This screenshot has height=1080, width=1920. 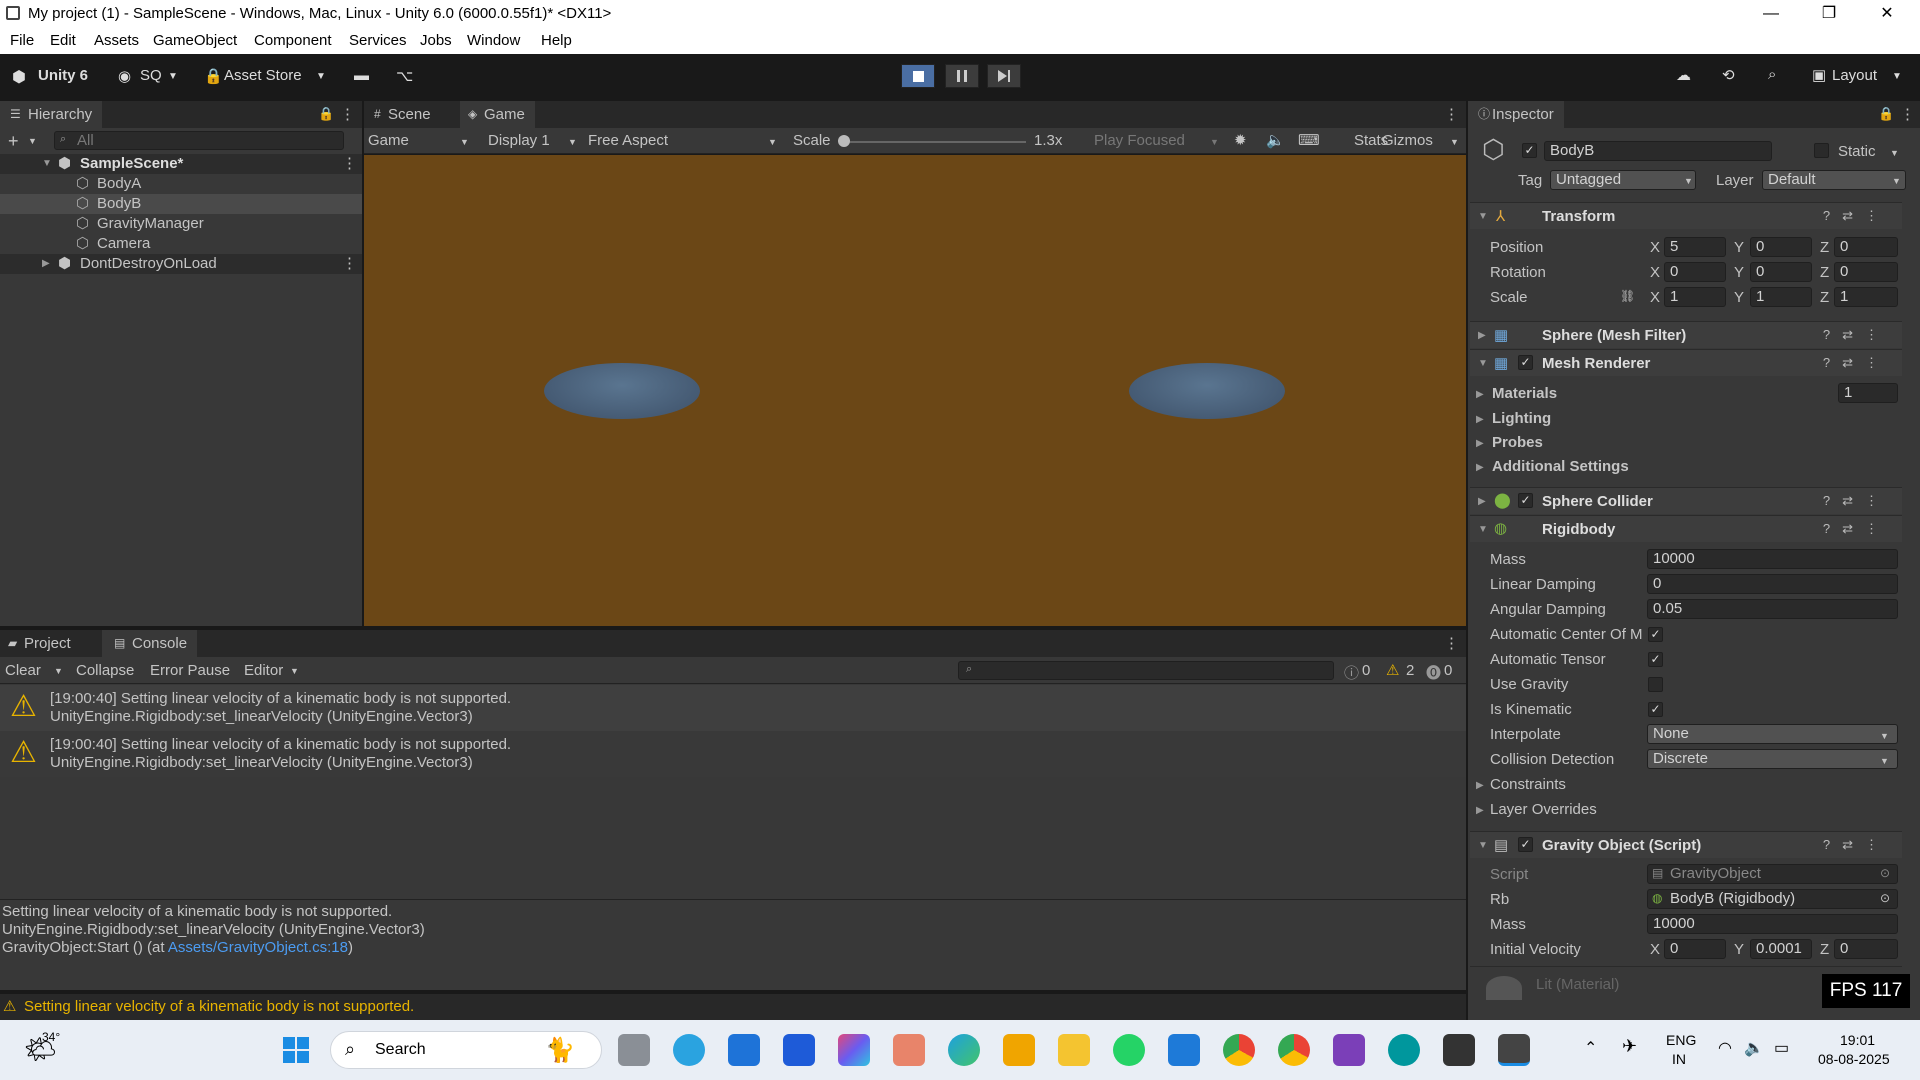 I want to click on tab-inspector: ⓘ Inspector, so click(x=1516, y=114).